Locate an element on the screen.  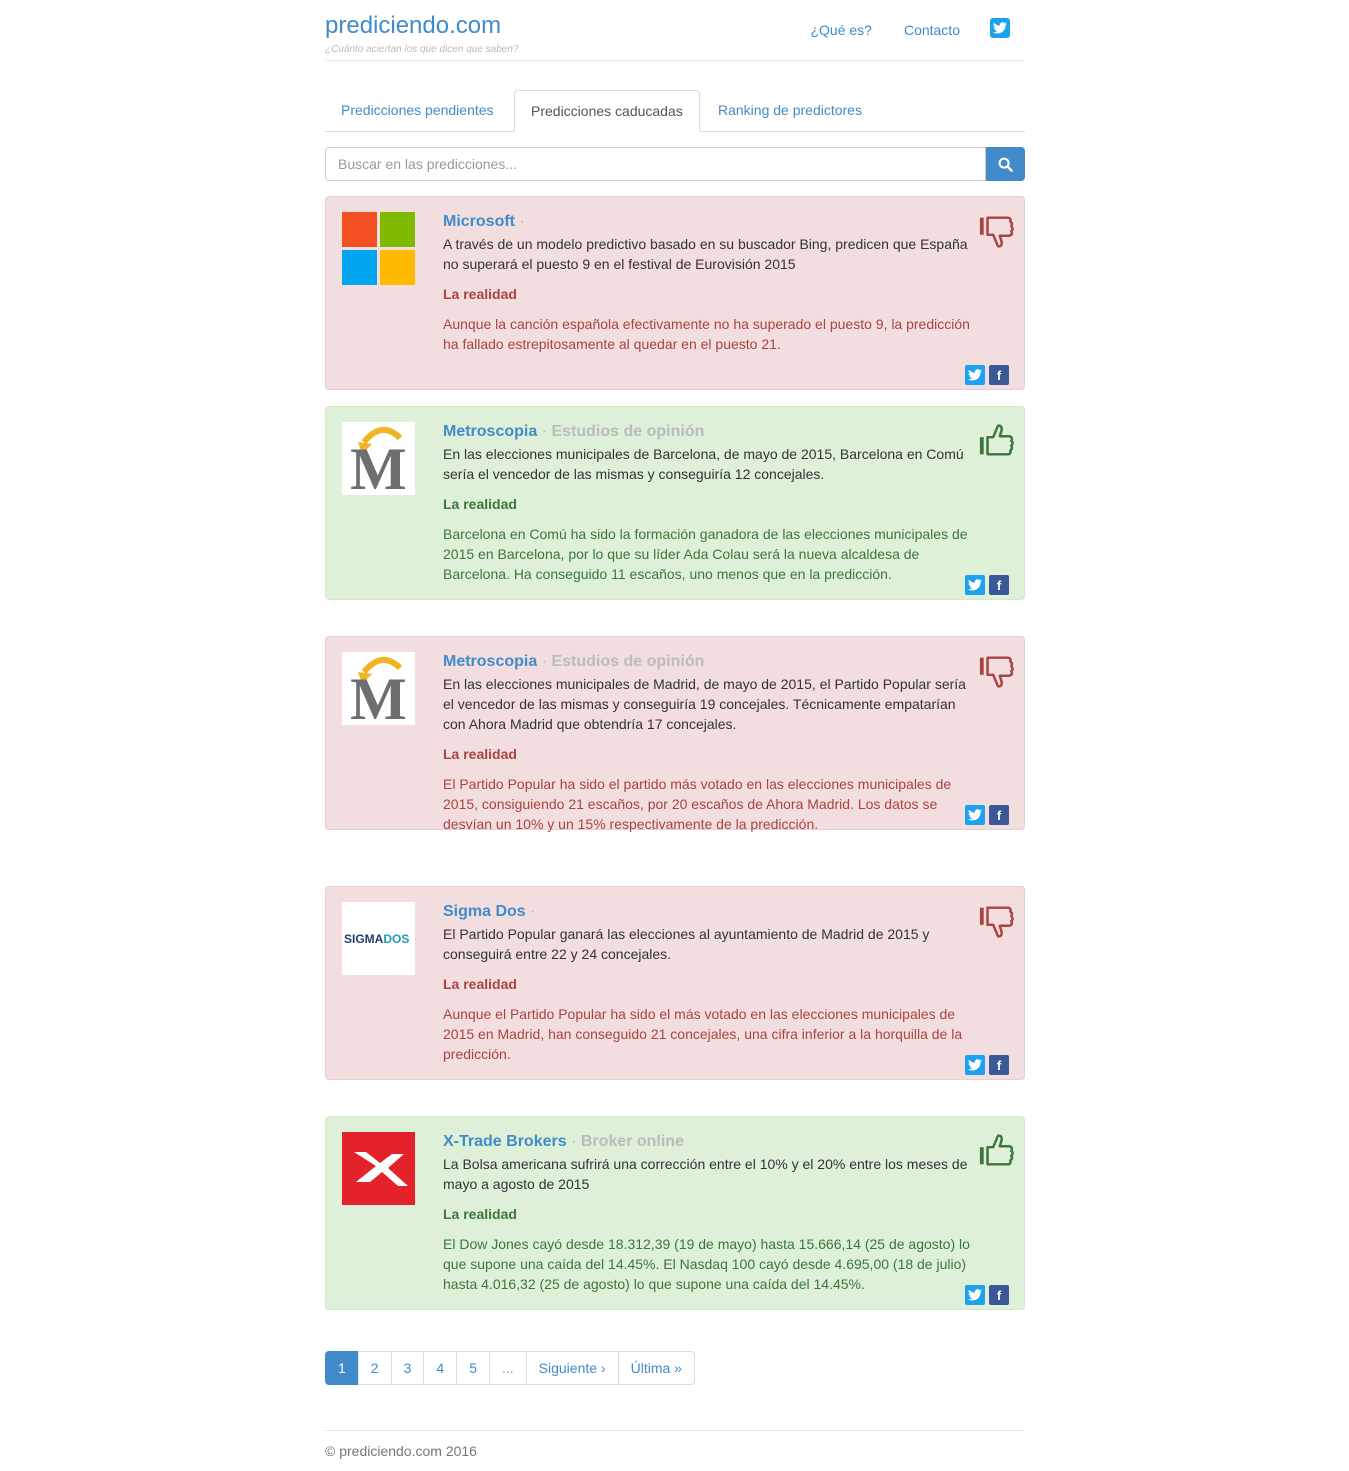
sigmados-logo: SIGMADOS is located at coordinates (378, 938).